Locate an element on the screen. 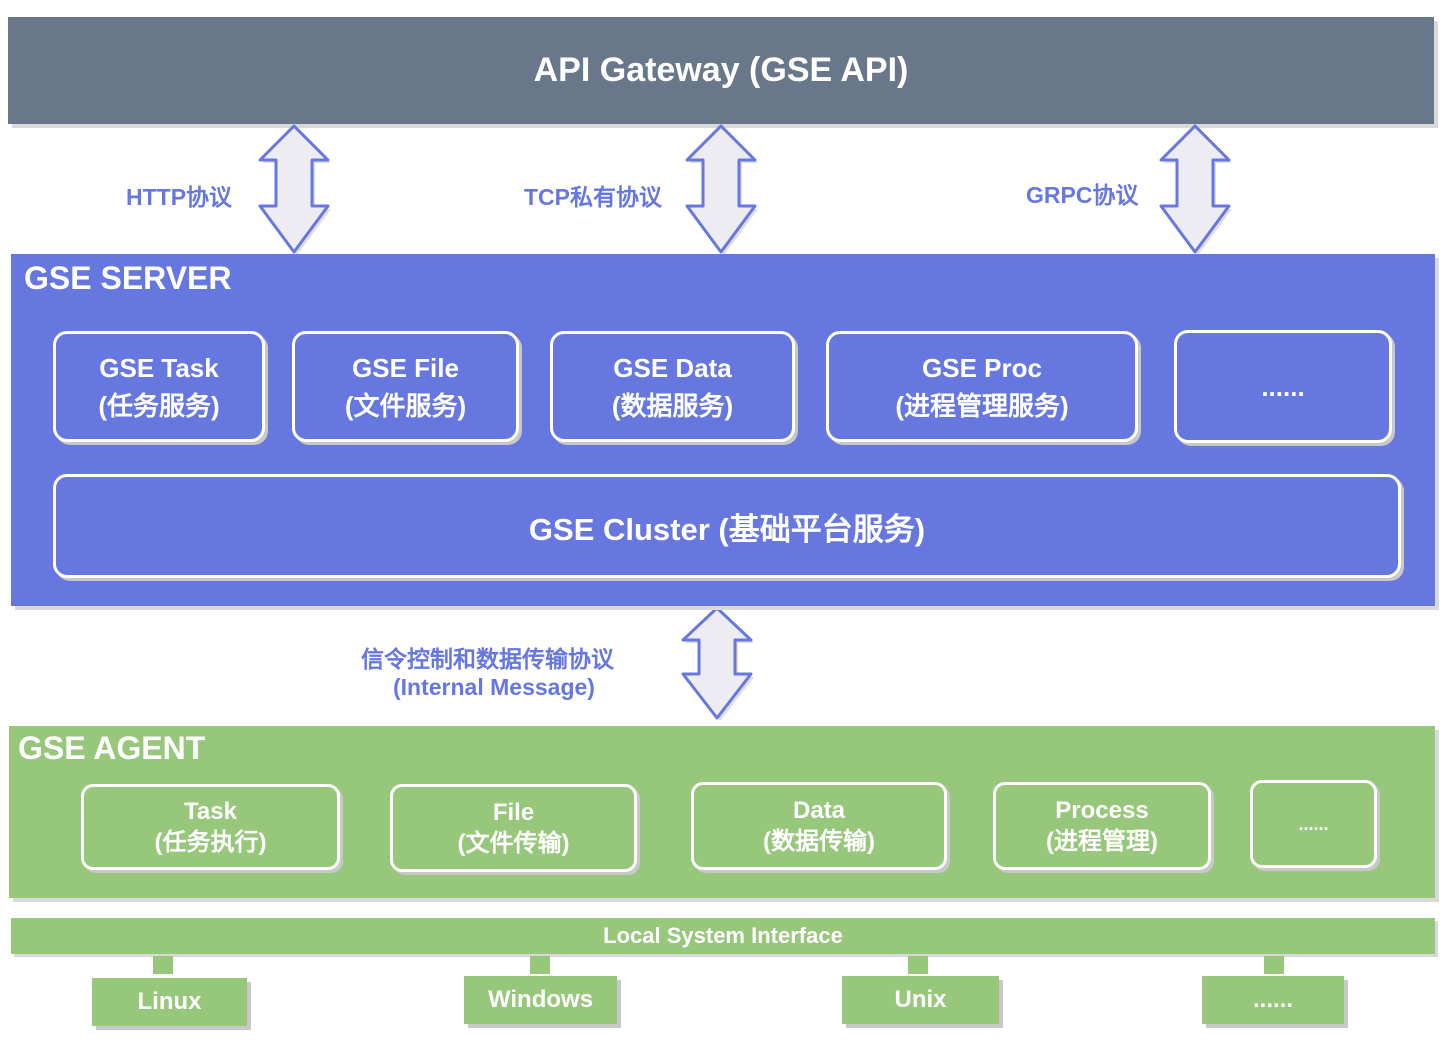 The image size is (1456, 1048). module-name: GSE Data is located at coordinates (672, 367).